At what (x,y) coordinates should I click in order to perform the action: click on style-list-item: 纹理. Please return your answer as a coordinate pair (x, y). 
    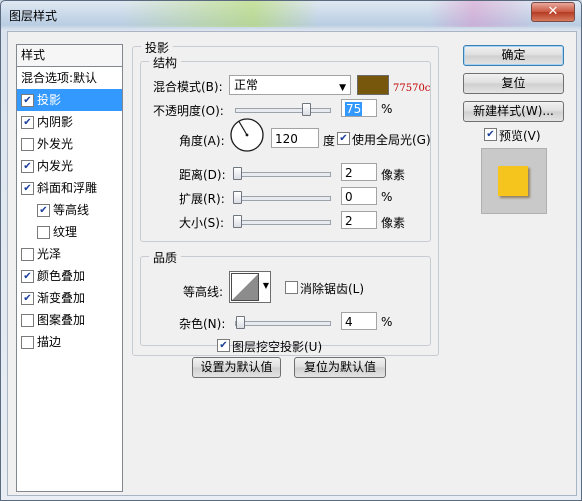
    Looking at the image, I should click on (69, 232).